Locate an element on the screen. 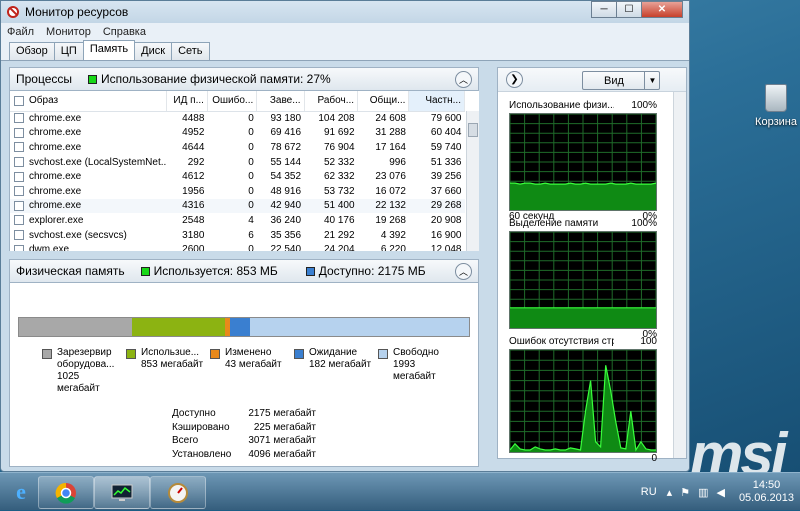 Image resolution: width=800 pixels, height=511 pixels. table-row: chrome.exe 4952 0 69 416 91 692 31 288 60 404 is located at coordinates (237, 133).